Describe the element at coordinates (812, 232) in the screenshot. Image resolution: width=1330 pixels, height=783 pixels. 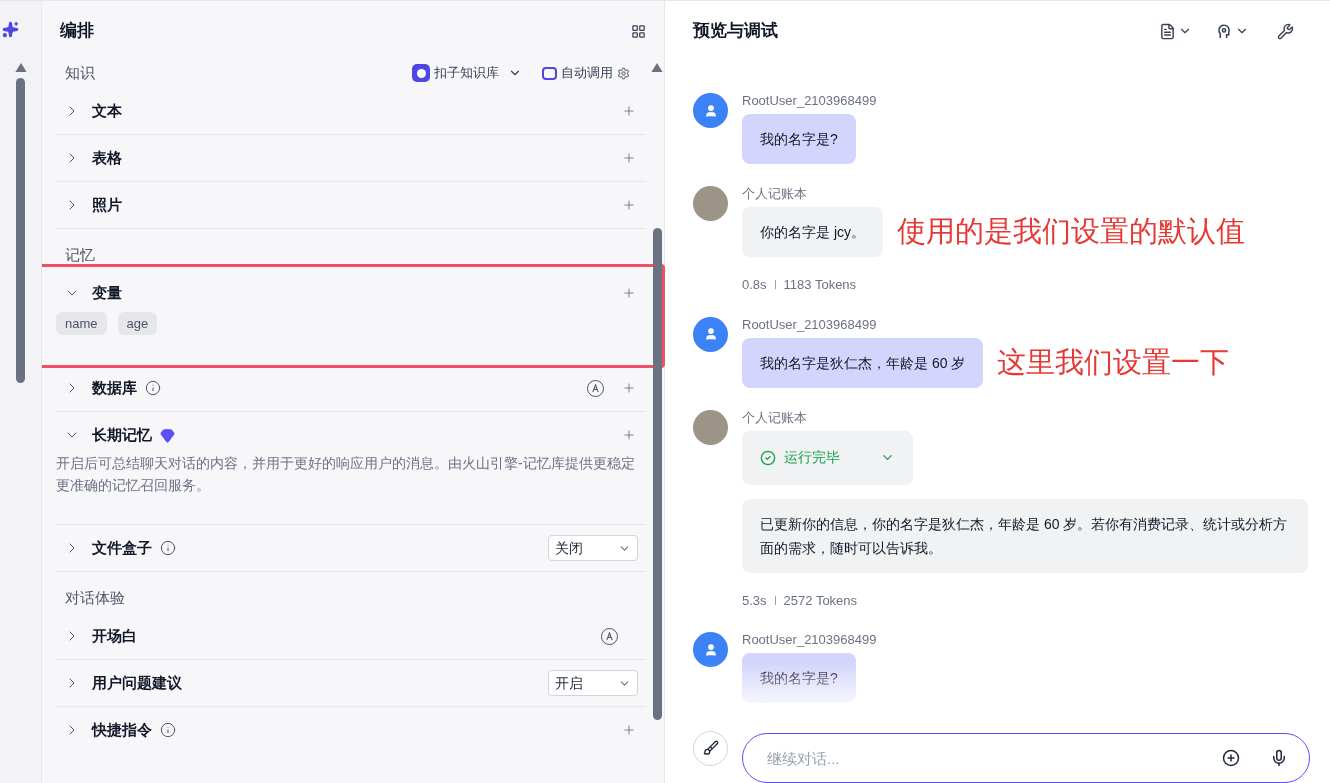
I see `message-bubble: 你的名字是 jcy。` at that location.